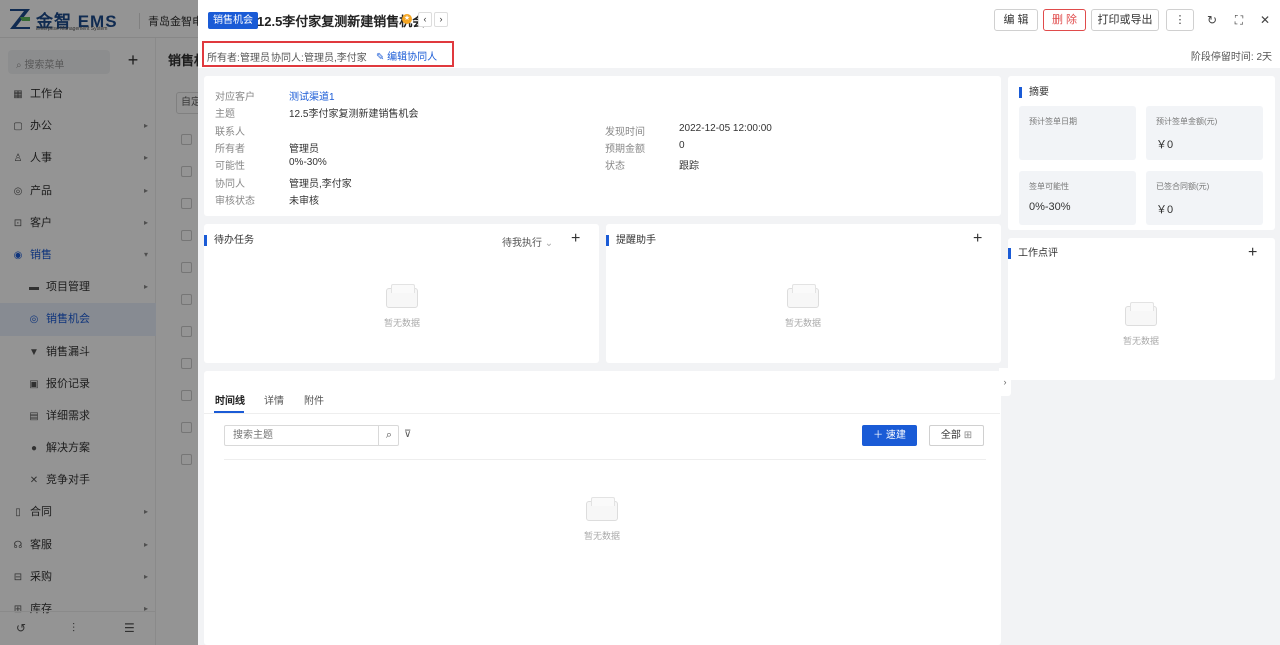  I want to click on reminder-card: 提醒助手 + 暂无数据, so click(803, 293).